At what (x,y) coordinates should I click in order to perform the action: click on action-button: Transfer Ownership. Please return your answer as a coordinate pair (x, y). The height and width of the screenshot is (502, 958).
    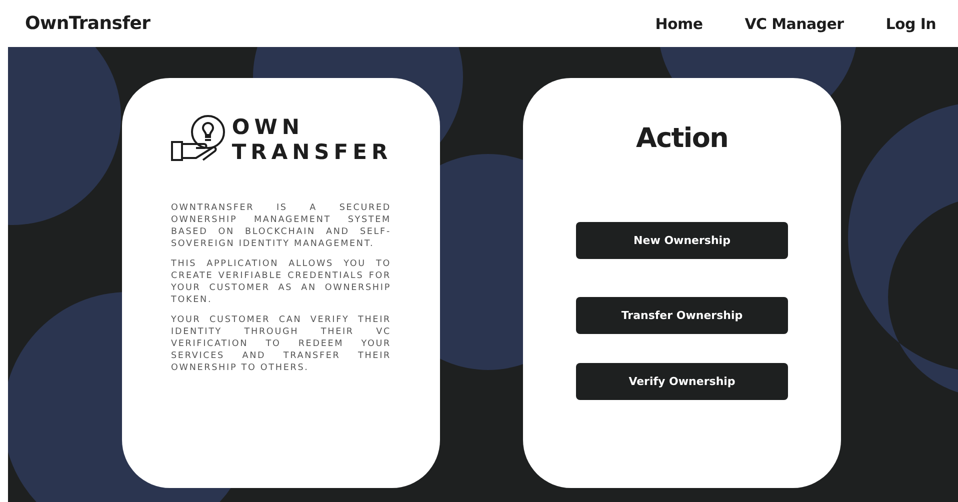
    Looking at the image, I should click on (682, 315).